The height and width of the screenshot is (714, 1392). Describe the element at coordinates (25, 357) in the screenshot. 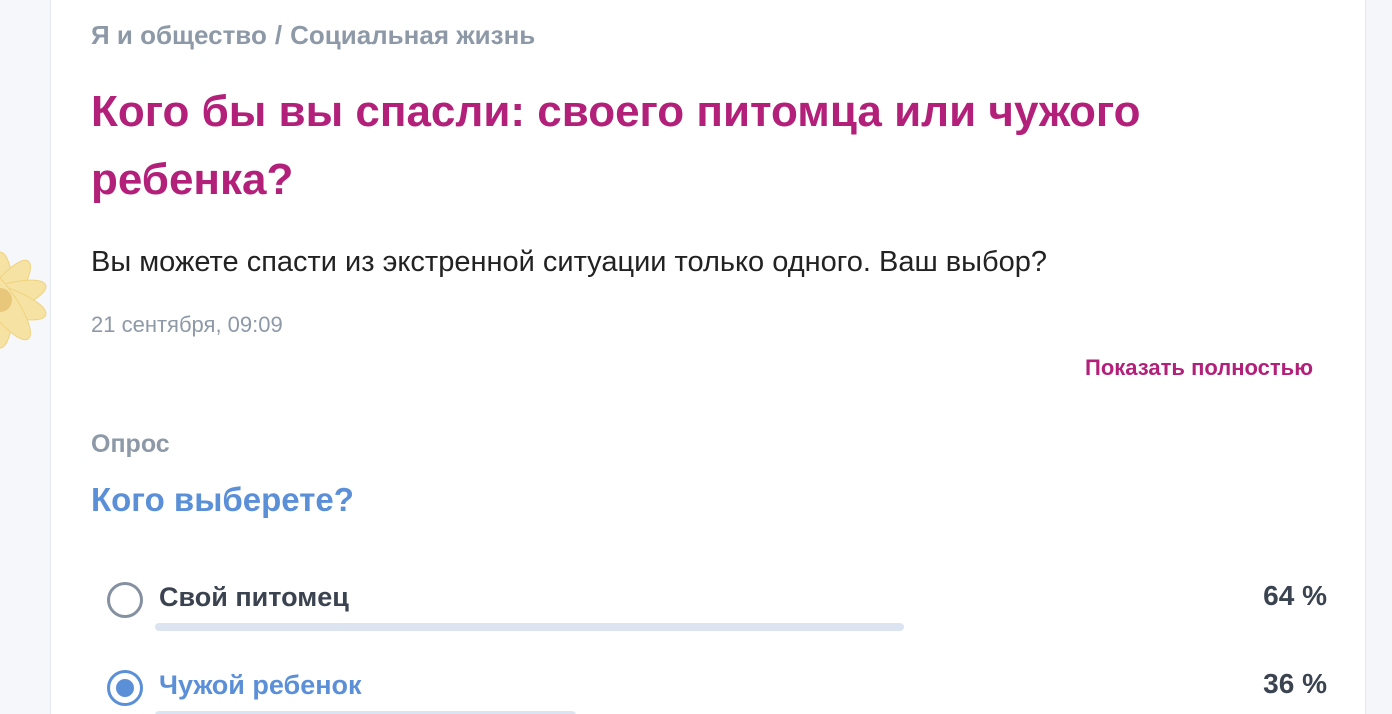

I see `left-background` at that location.